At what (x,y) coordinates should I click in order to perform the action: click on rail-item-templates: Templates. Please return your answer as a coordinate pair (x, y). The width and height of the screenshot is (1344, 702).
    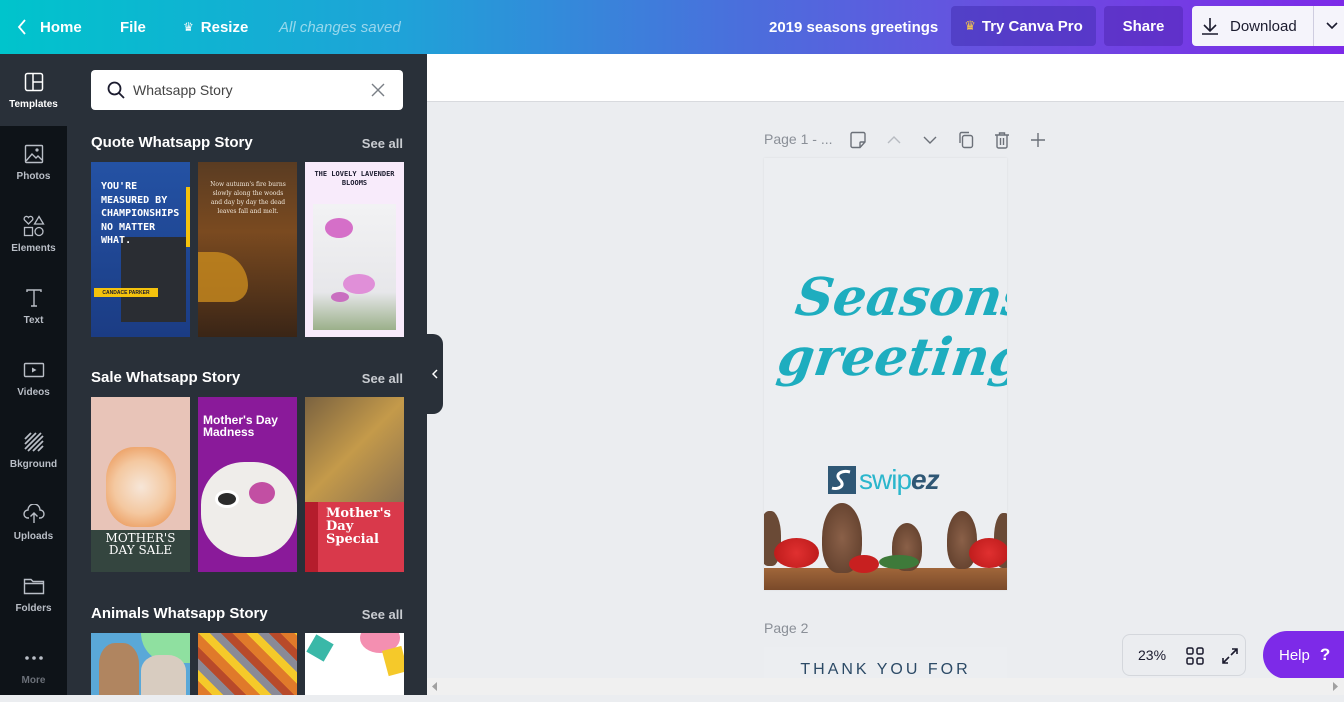
    Looking at the image, I should click on (33, 90).